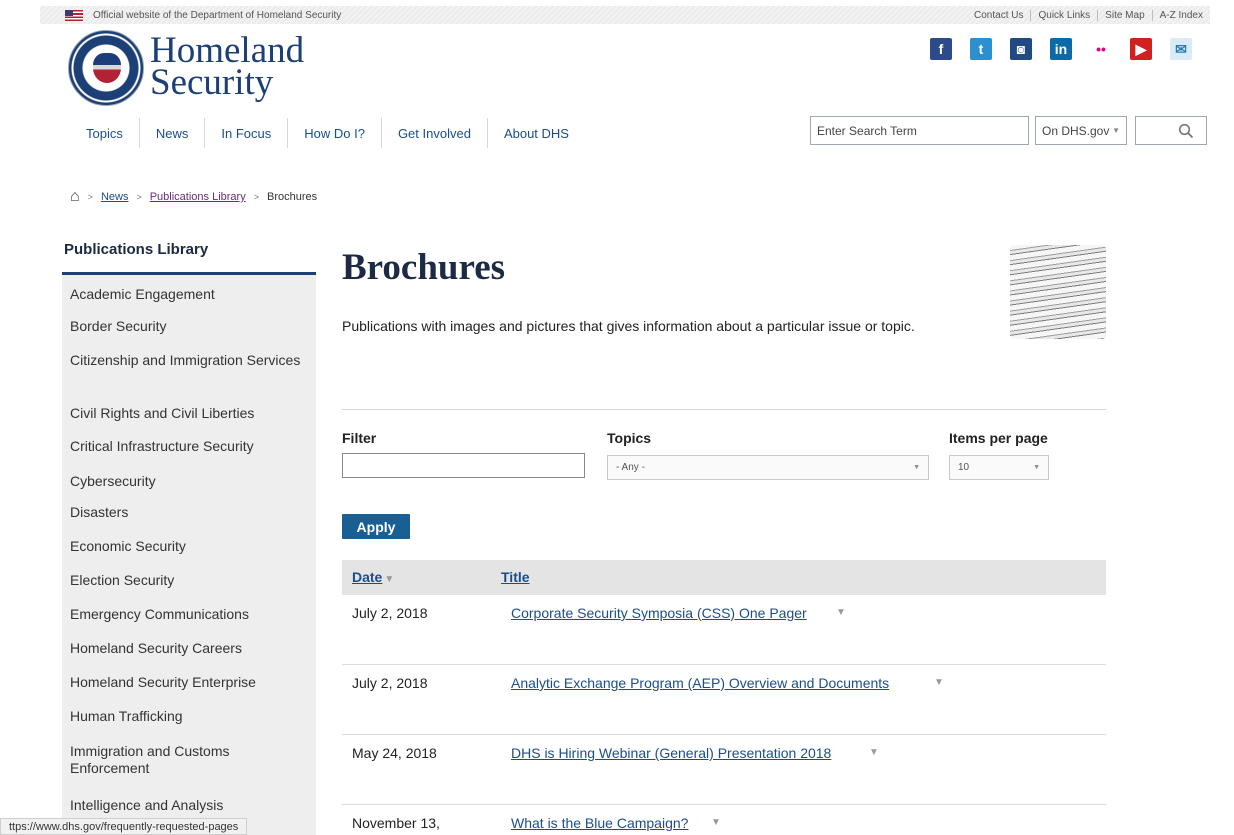 The height and width of the screenshot is (835, 1234). I want to click on brochures-thumbnail-image, so click(1058, 292).